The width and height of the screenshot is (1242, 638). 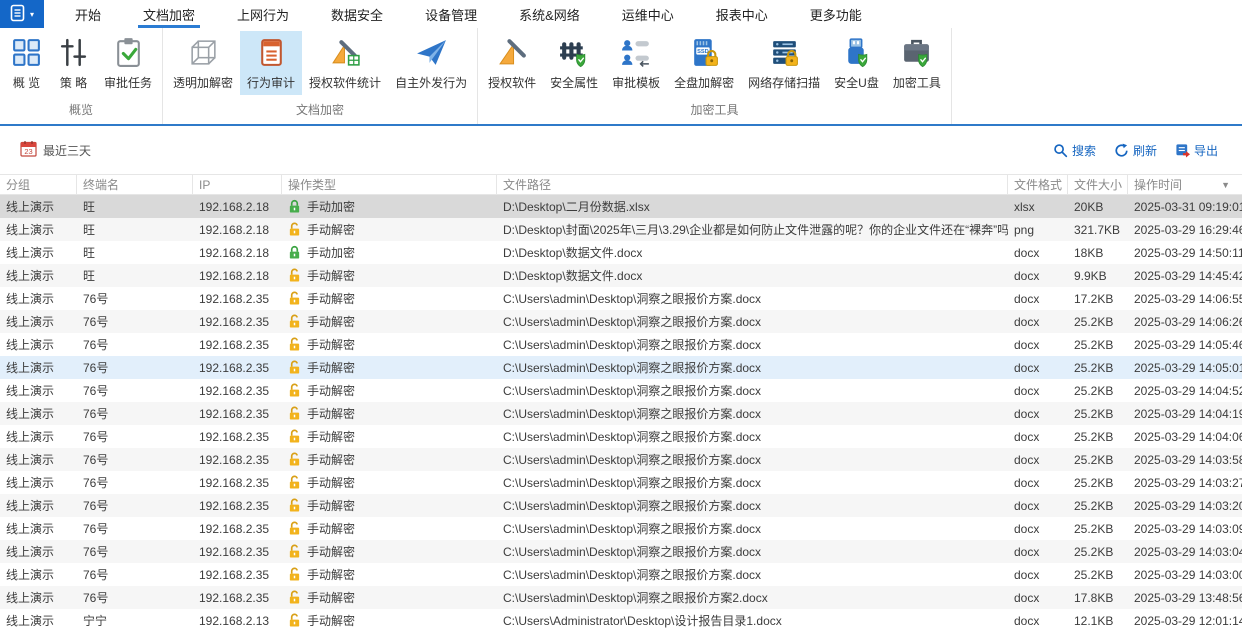 What do you see at coordinates (836, 14) in the screenshot?
I see `ribbon-tab: 更多功能` at bounding box center [836, 14].